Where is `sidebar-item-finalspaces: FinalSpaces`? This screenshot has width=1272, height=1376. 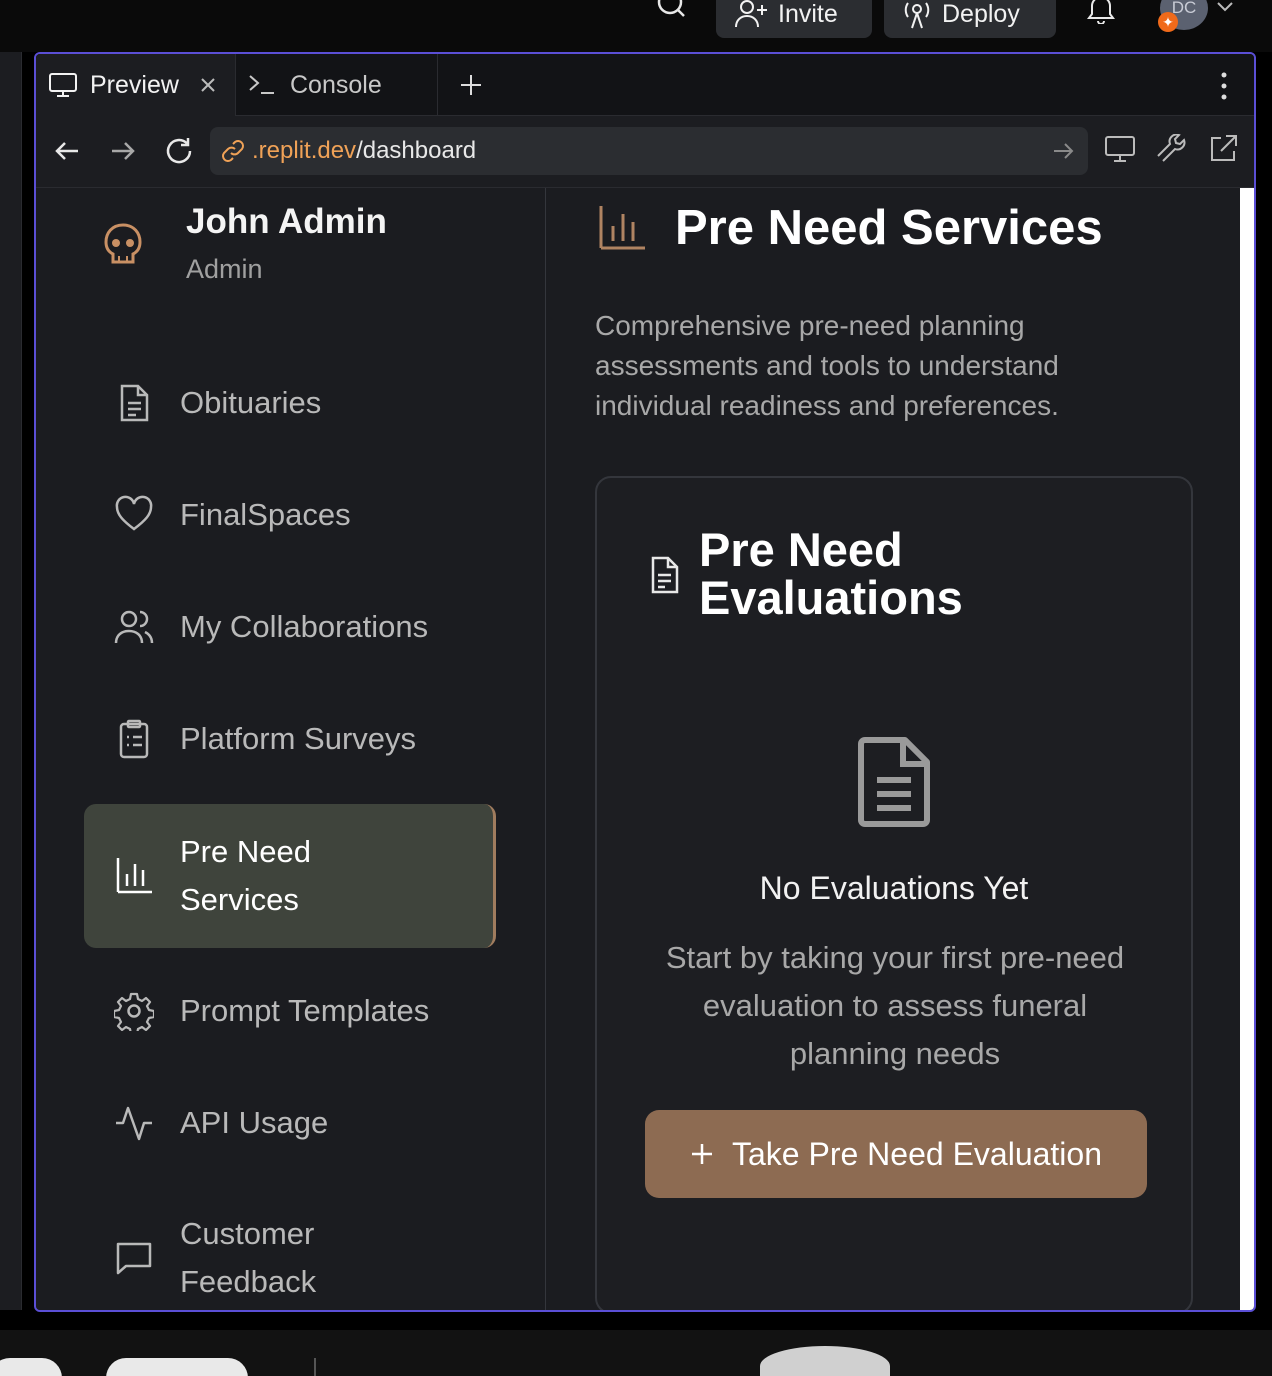 sidebar-item-finalspaces: FinalSpaces is located at coordinates (290, 515).